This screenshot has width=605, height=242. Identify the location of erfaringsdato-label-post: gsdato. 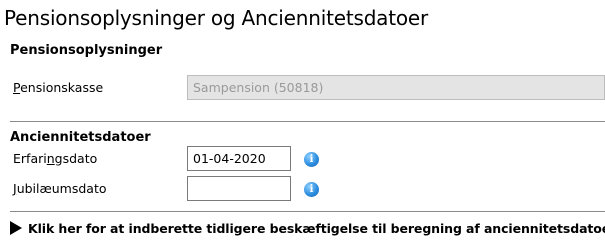
(76, 158).